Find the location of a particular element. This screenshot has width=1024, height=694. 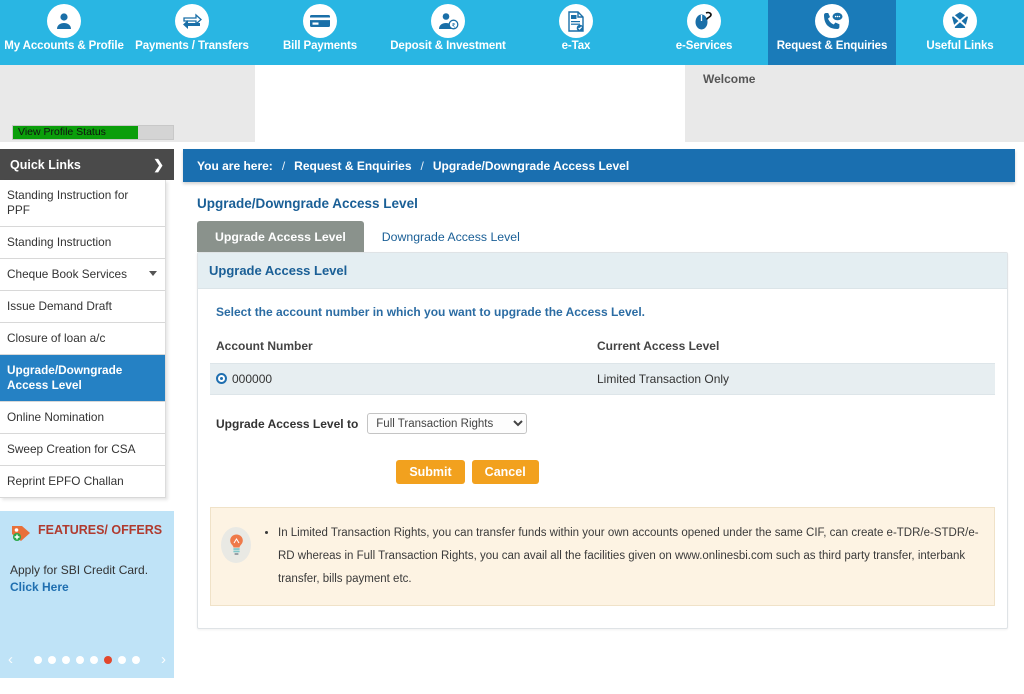

nav-item-deposit-investment: ₹ Deposit & Investment is located at coordinates (448, 32).